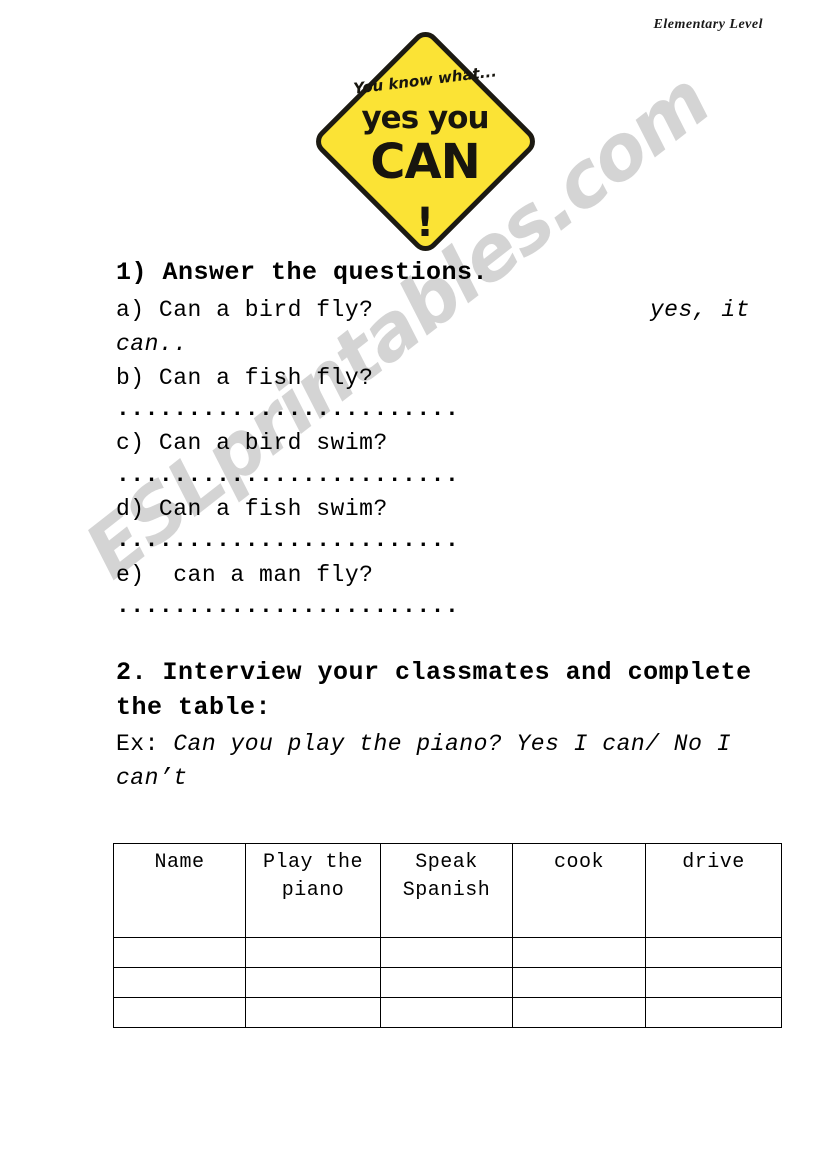 Image resolution: width=821 pixels, height=1169 pixels. I want to click on question-a-text: a) Can a bird fly?, so click(245, 309).